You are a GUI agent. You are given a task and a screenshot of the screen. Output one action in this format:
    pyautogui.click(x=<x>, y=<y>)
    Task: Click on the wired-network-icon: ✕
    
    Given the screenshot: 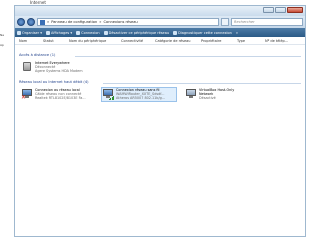 What is the action you would take?
    pyautogui.click(x=27, y=94)
    